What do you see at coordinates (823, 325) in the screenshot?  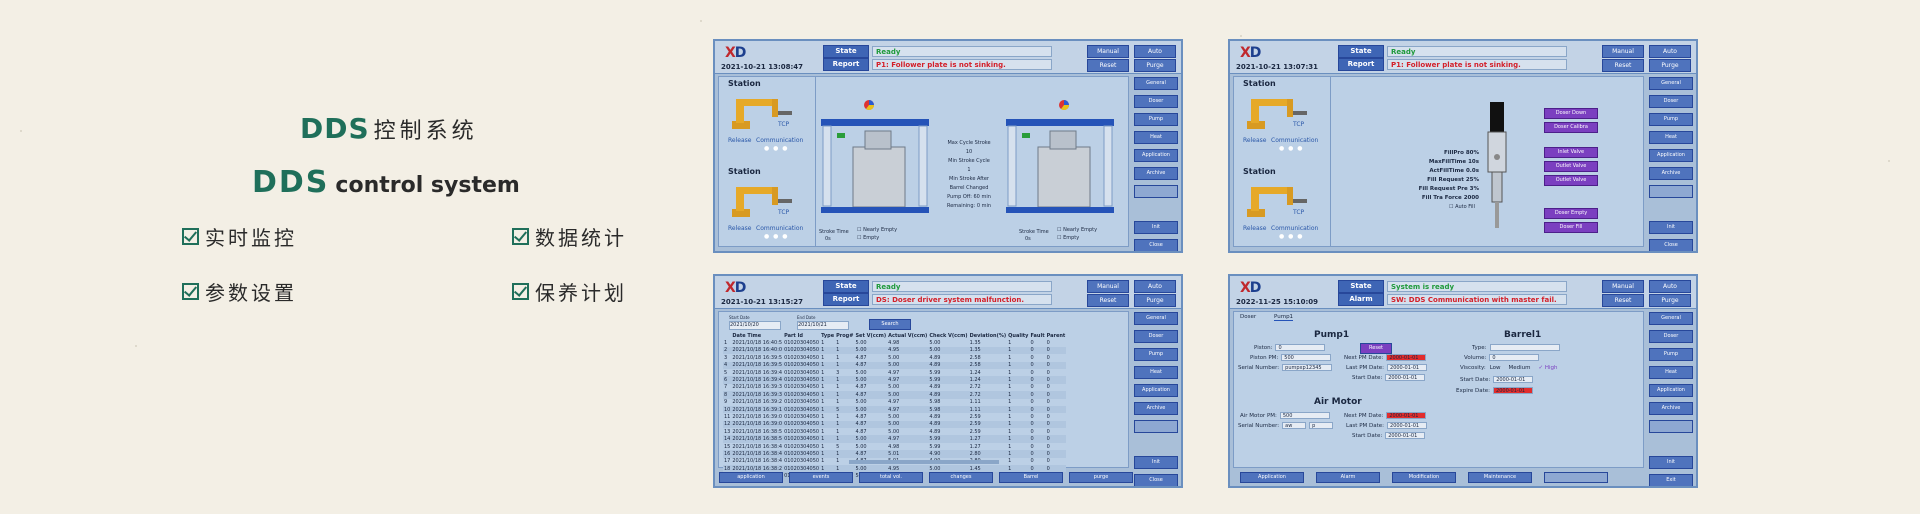 I see `end-date-picker: 2021/10/21` at bounding box center [823, 325].